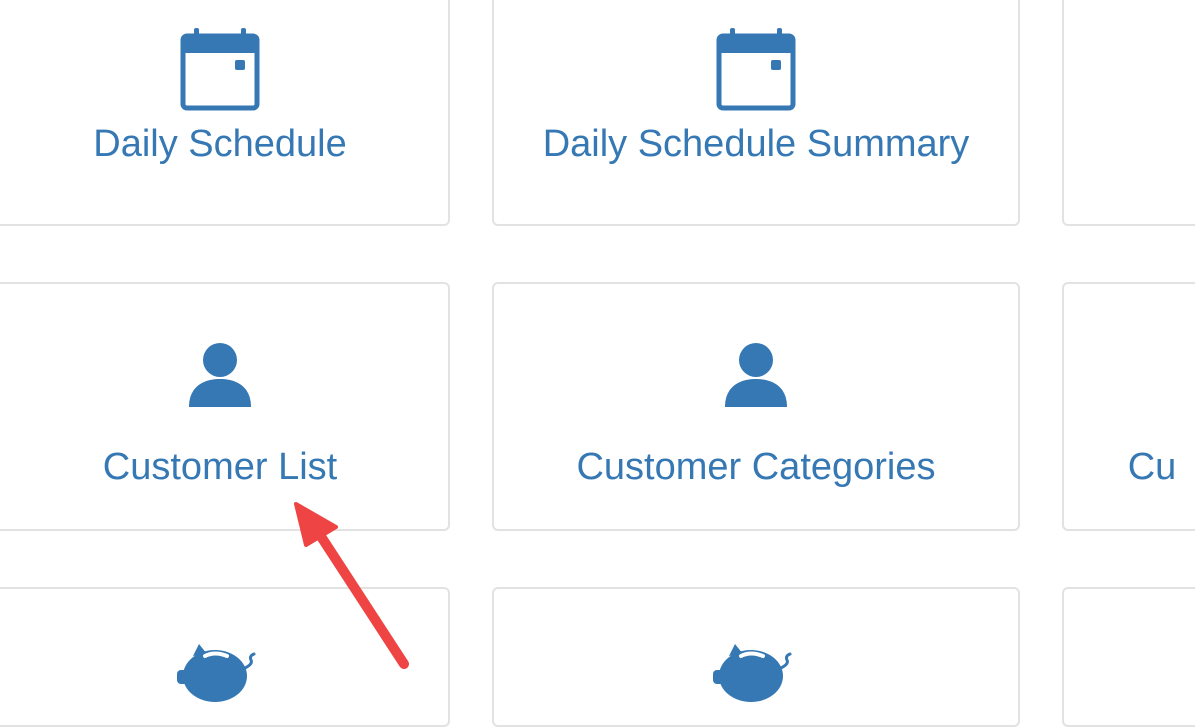  Describe the element at coordinates (756, 144) in the screenshot. I see `daily-schedule-summary-label: Daily Schedule Summary` at that location.